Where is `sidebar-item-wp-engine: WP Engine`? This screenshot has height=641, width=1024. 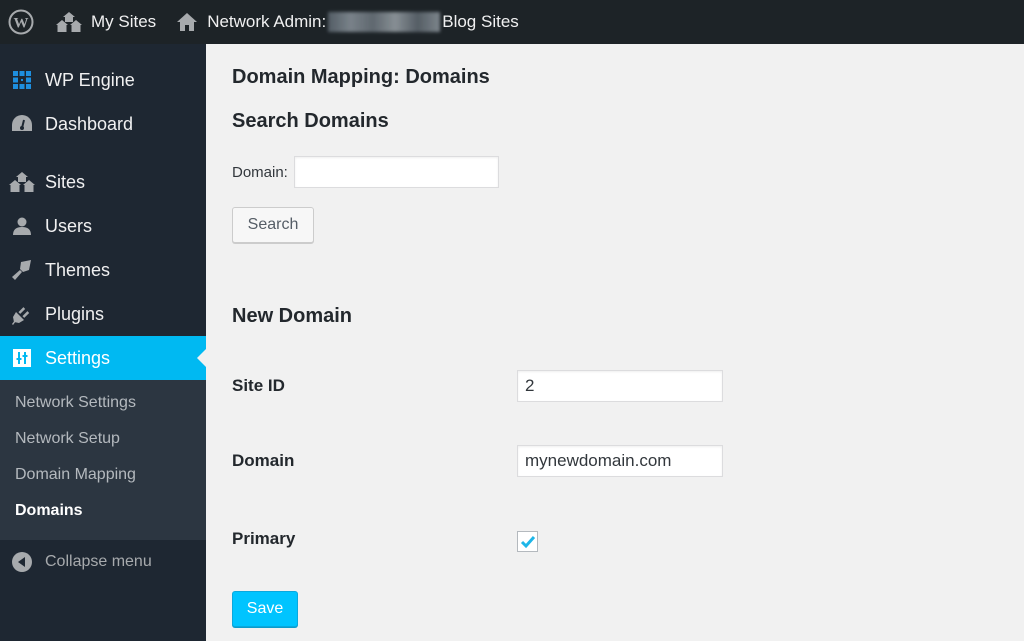
sidebar-item-wp-engine: WP Engine is located at coordinates (103, 80).